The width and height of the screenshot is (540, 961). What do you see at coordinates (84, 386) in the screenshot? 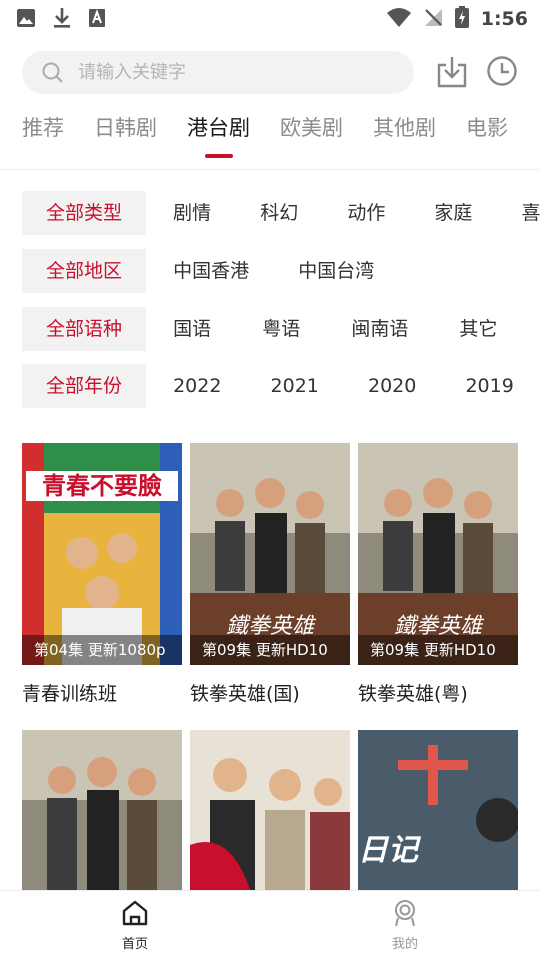
I see `filter-year-all: 全部年份` at bounding box center [84, 386].